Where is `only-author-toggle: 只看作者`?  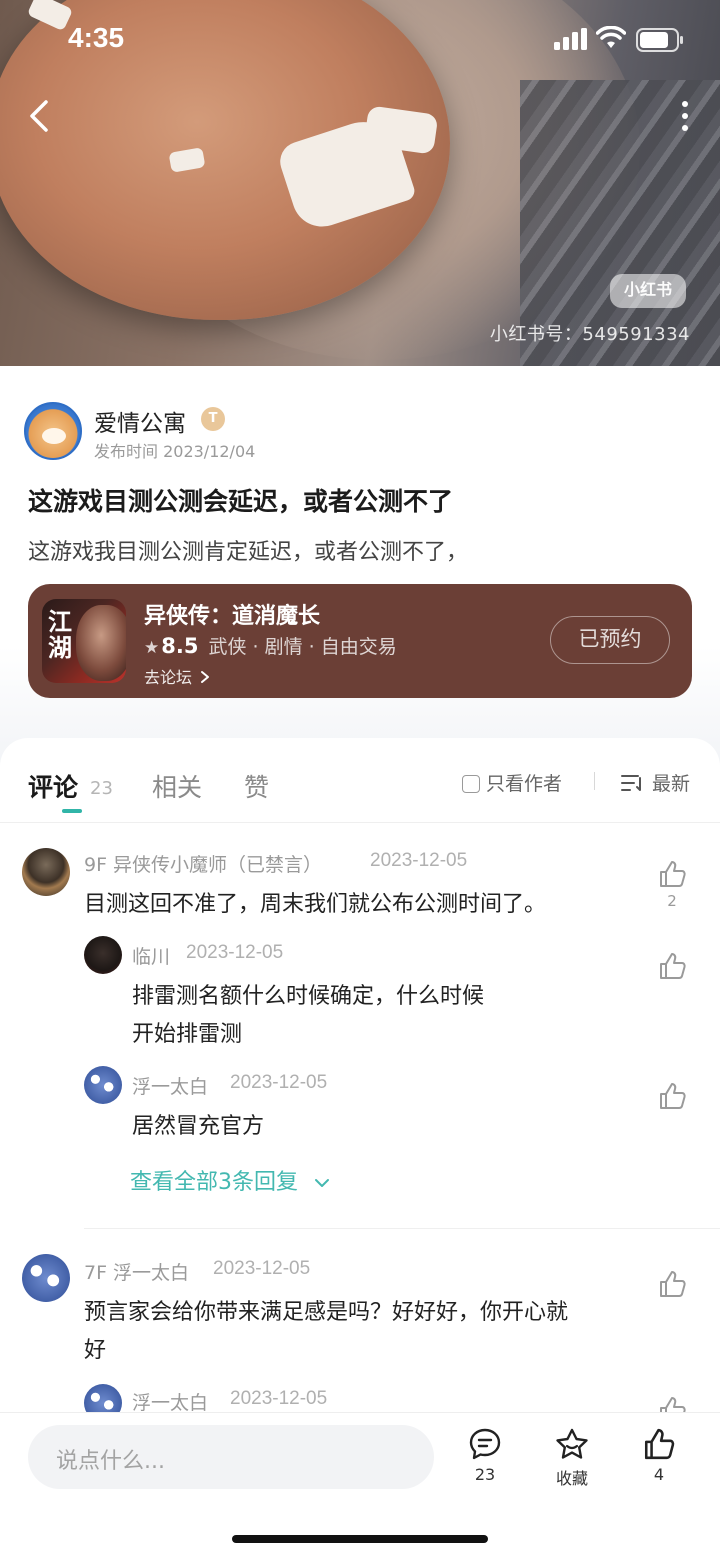
only-author-toggle: 只看作者 is located at coordinates (512, 782).